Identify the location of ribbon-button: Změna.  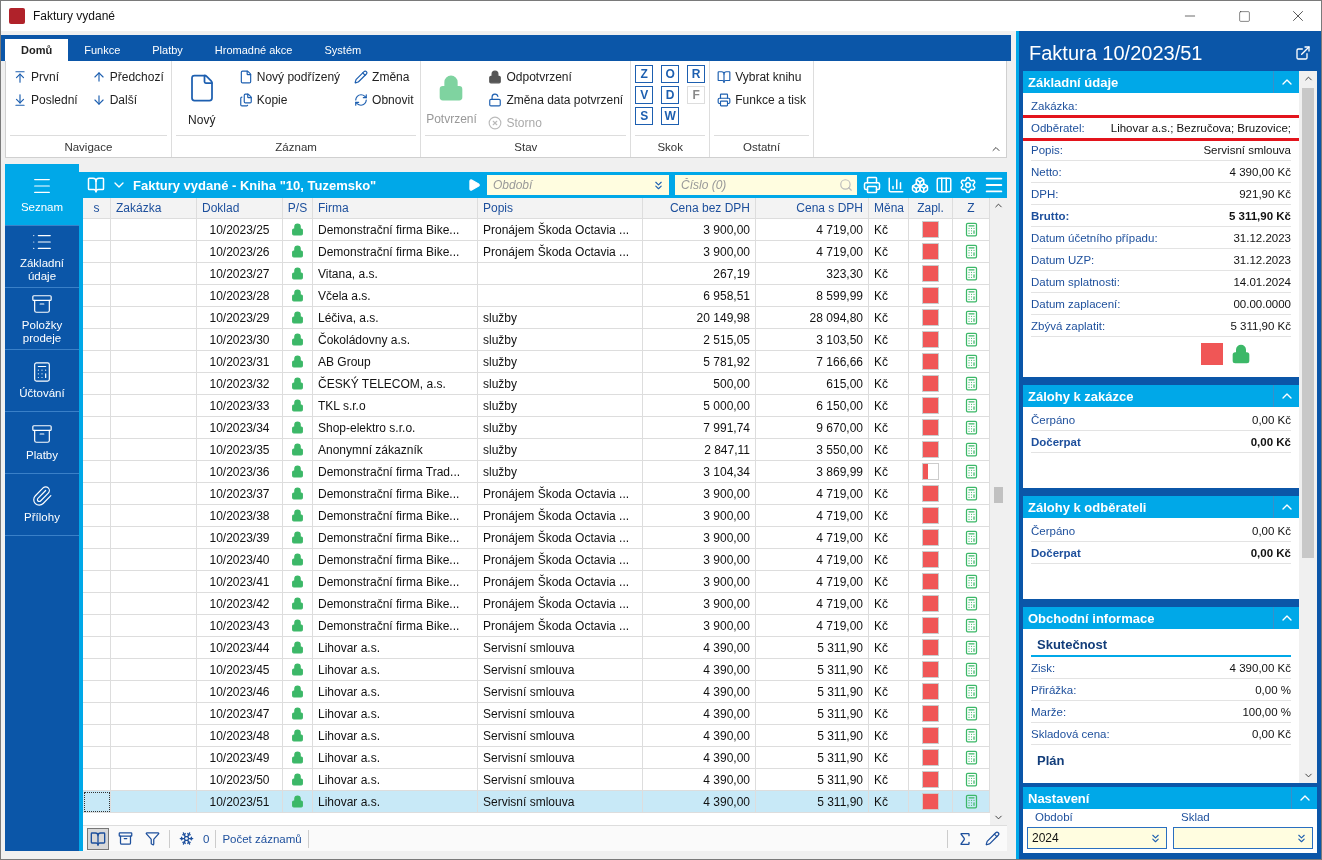
(384, 76).